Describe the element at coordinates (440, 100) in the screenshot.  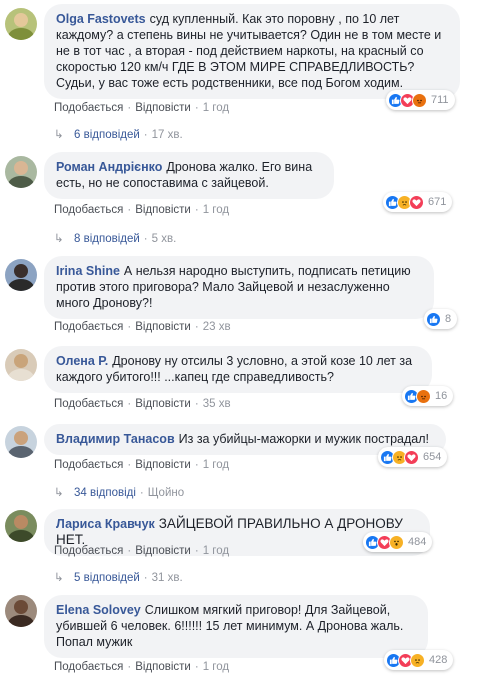
I see `reaction-count: 711` at that location.